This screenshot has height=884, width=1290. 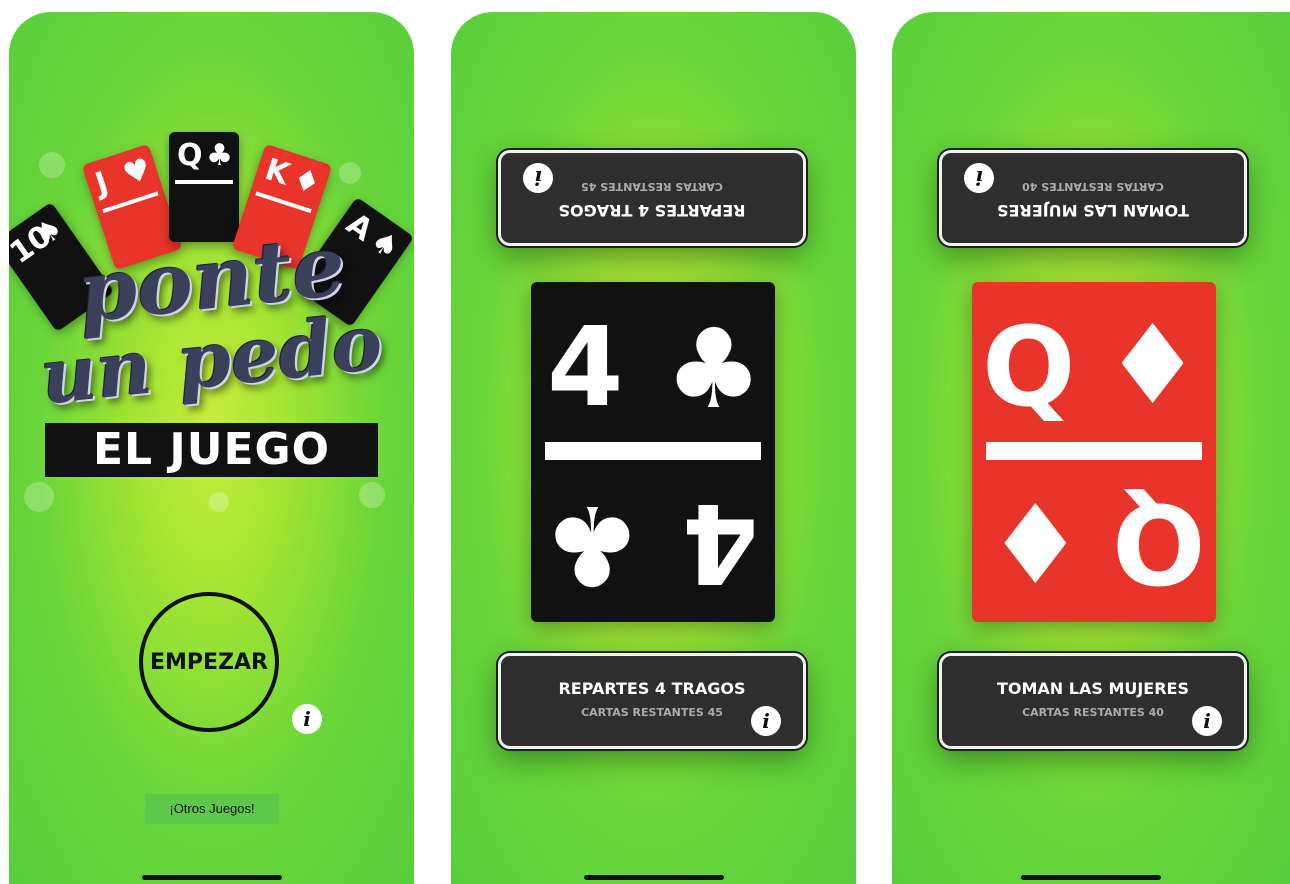 What do you see at coordinates (1159, 543) in the screenshot?
I see `card-rank-inverted: Q` at bounding box center [1159, 543].